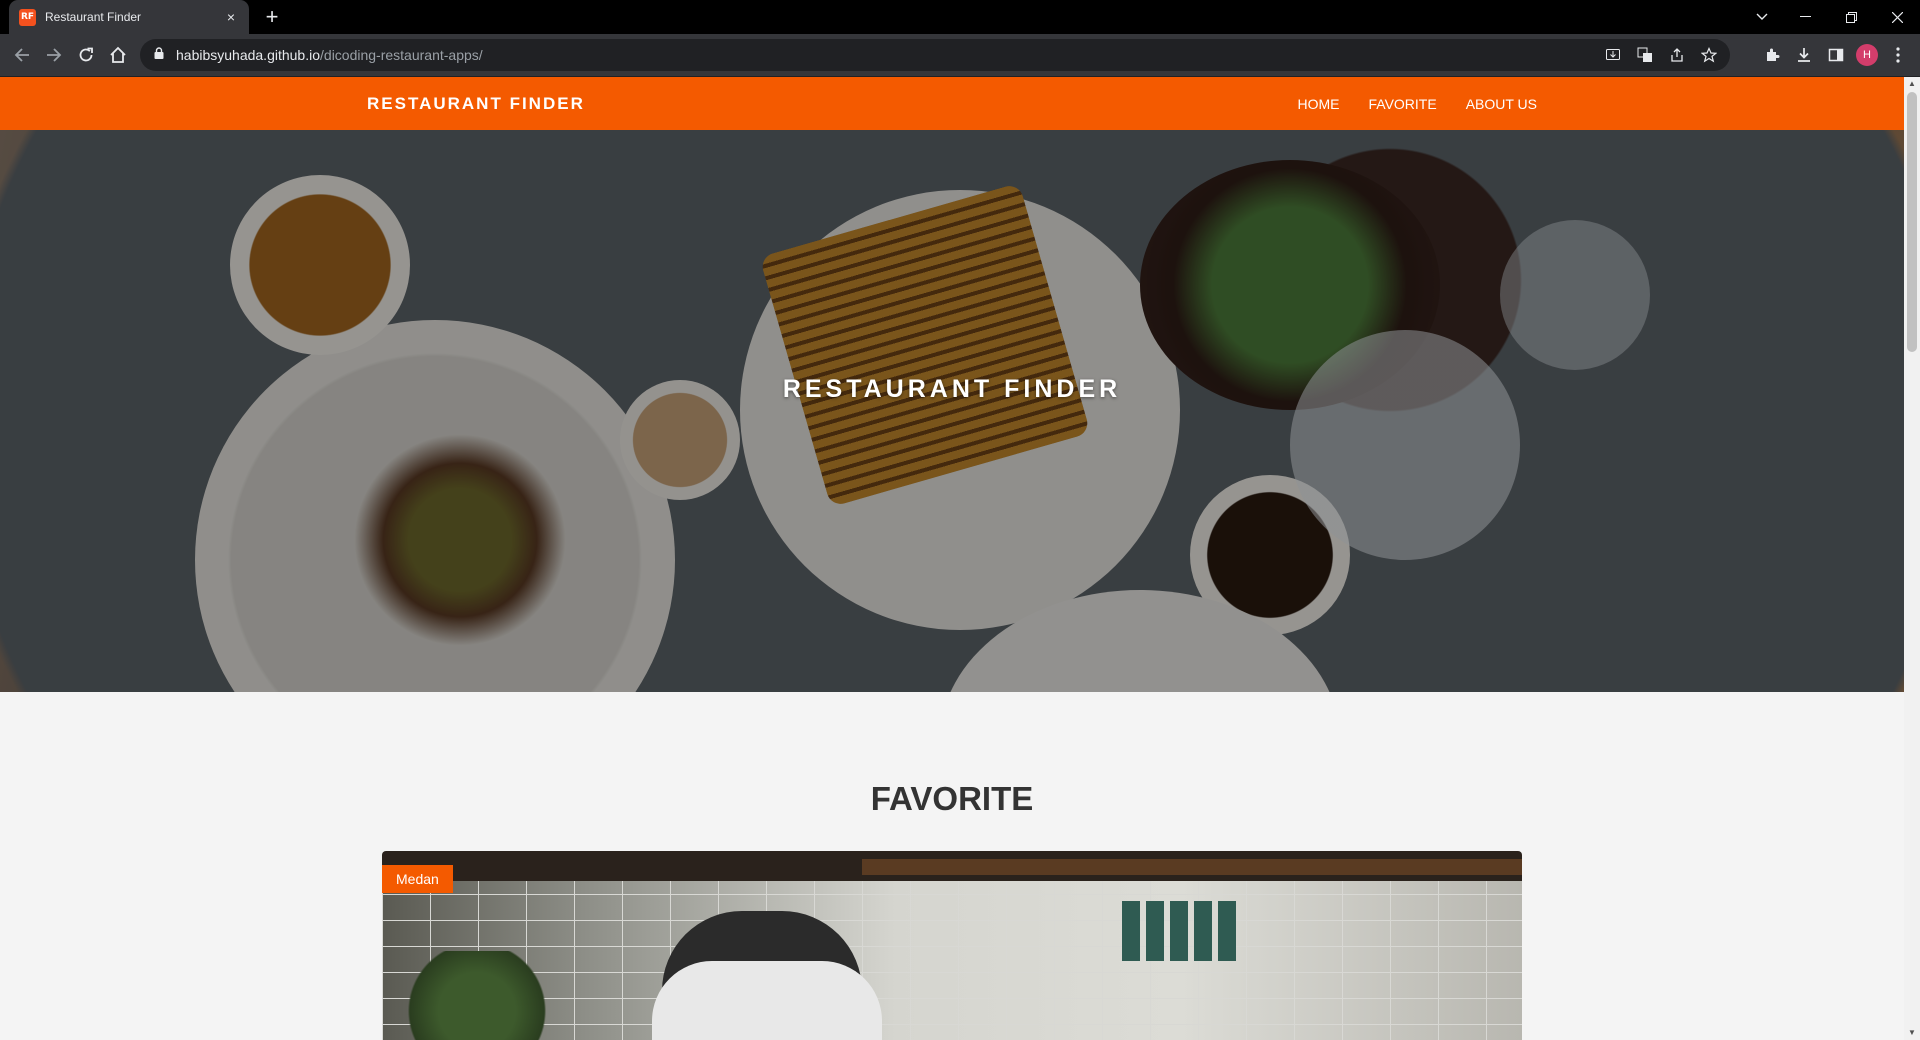  Describe the element at coordinates (1645, 55) in the screenshot. I see `translate-icon` at that location.